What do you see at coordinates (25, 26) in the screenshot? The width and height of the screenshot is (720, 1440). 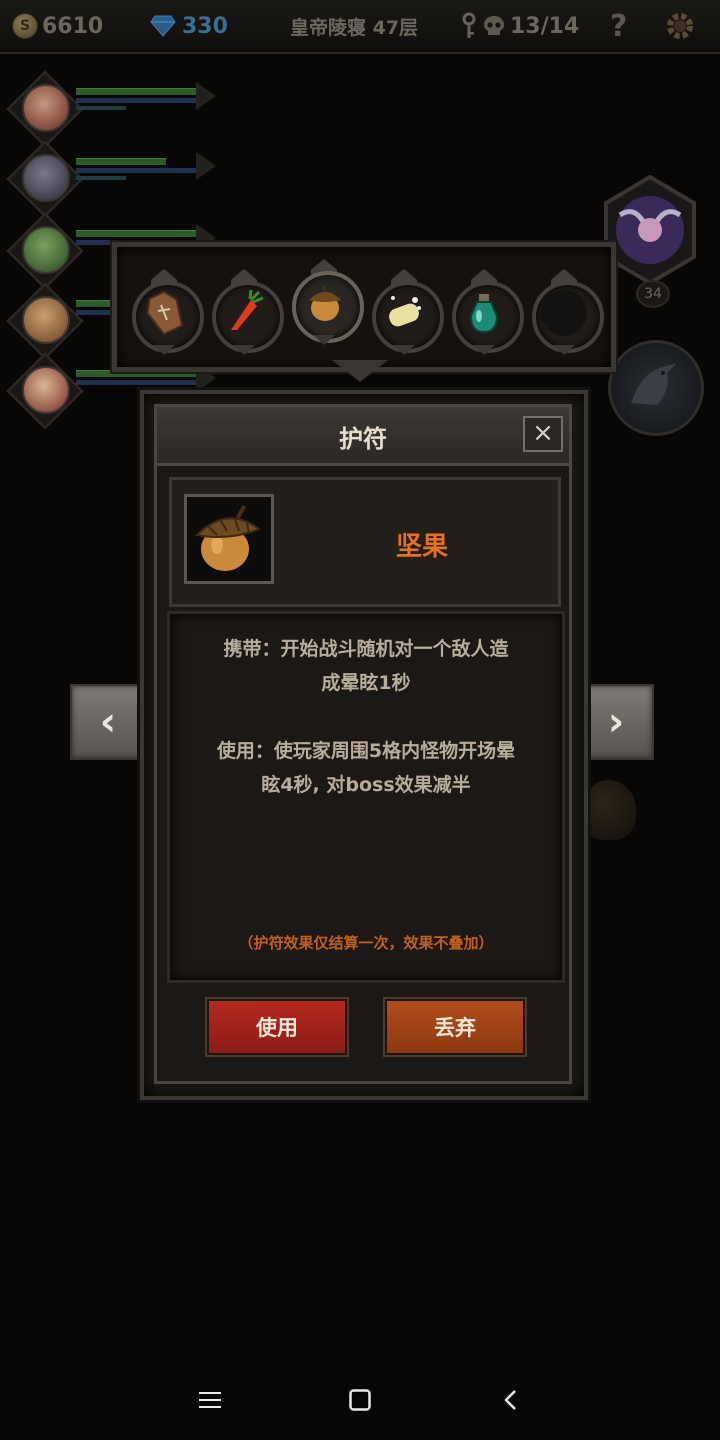 I see `coin-icon: S` at bounding box center [25, 26].